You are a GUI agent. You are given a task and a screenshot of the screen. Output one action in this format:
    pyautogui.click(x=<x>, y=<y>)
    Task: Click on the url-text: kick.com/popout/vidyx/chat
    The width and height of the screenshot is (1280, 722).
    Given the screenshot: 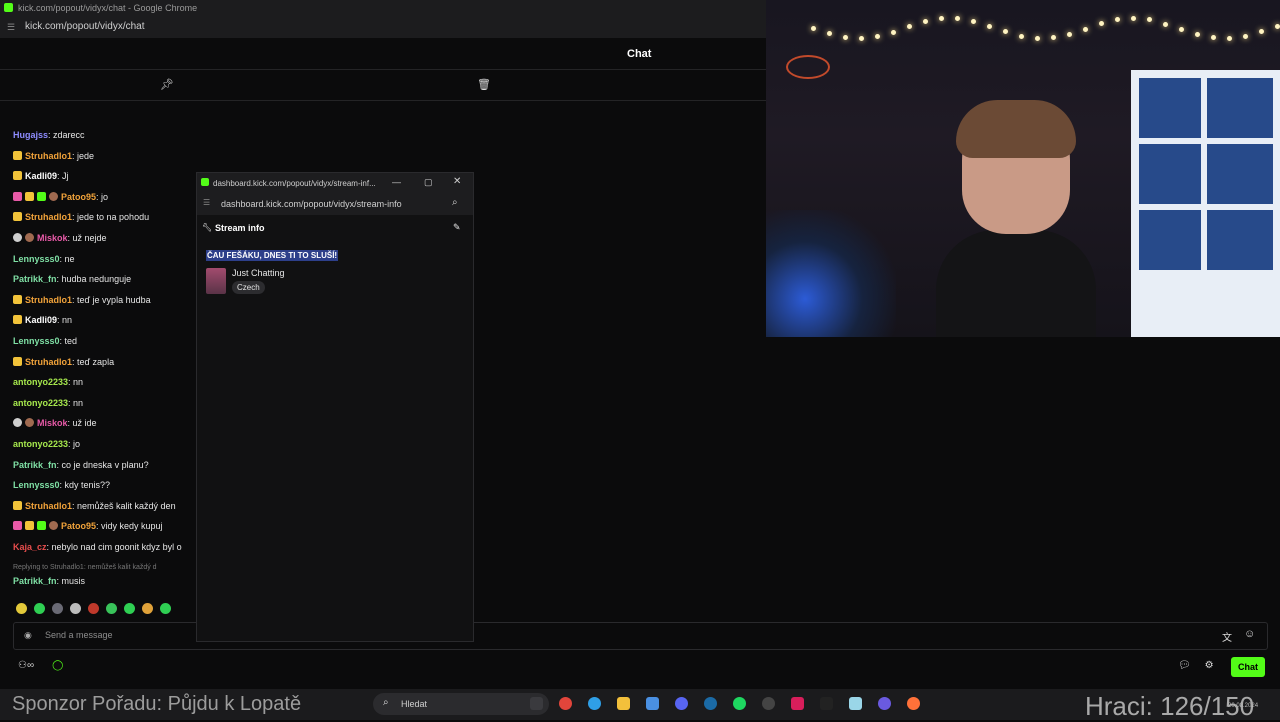 What is the action you would take?
    pyautogui.click(x=85, y=26)
    